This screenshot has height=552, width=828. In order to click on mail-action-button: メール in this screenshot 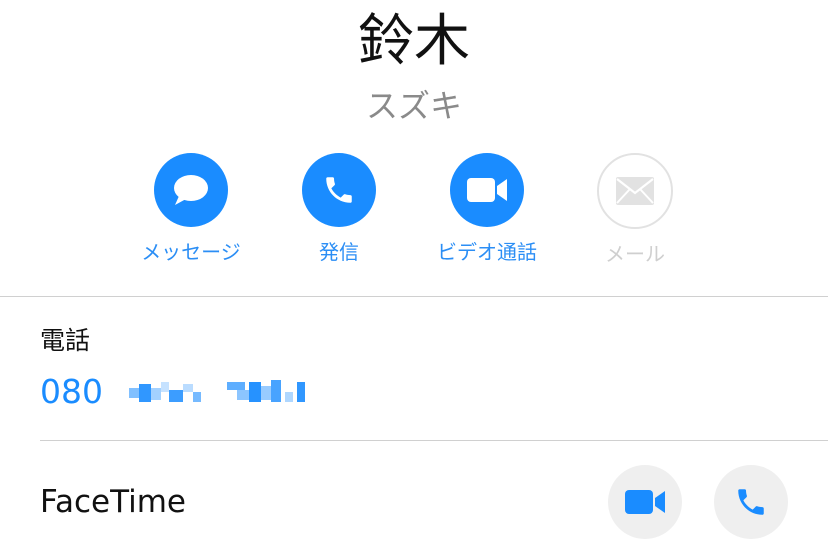, I will do `click(635, 210)`.